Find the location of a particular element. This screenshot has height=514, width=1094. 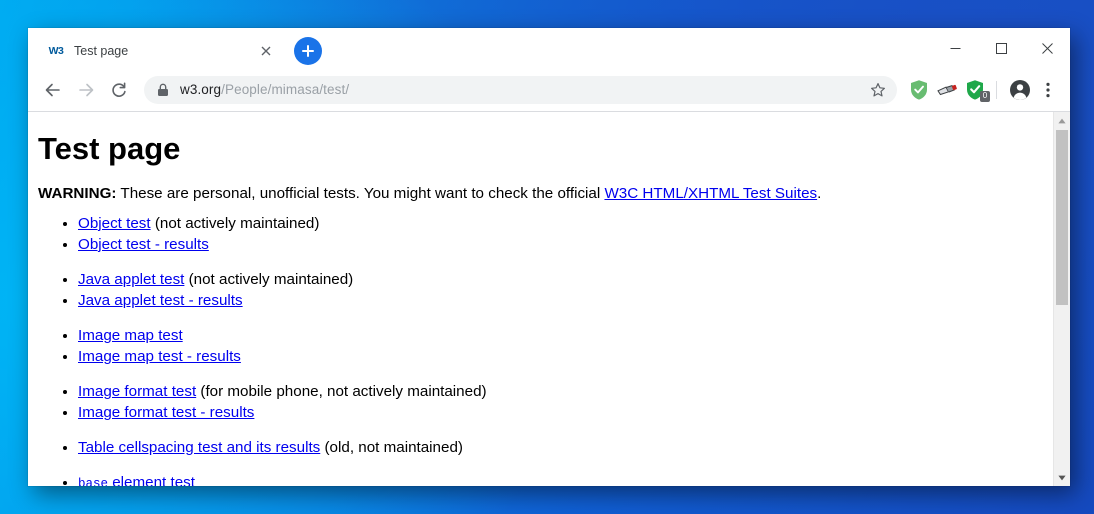

minimize-button is located at coordinates (955, 48).